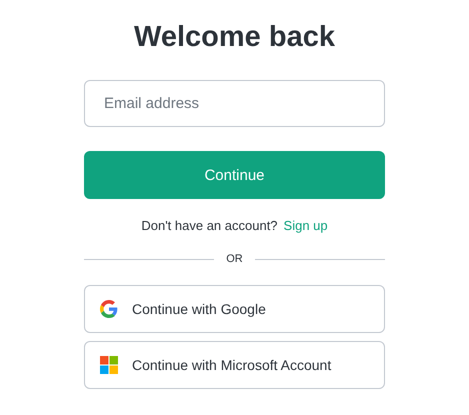 The width and height of the screenshot is (469, 415). I want to click on divider-label: OR, so click(234, 259).